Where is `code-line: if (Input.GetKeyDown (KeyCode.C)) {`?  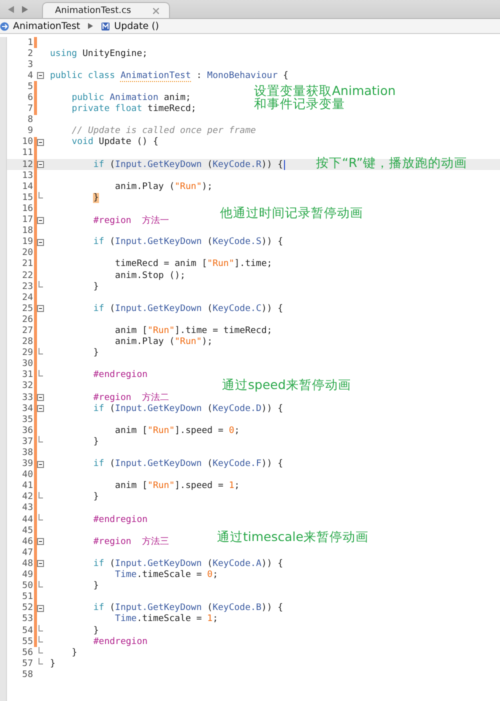 code-line: if (Input.GetKeyDown (KeyCode.C)) { is located at coordinates (188, 309).